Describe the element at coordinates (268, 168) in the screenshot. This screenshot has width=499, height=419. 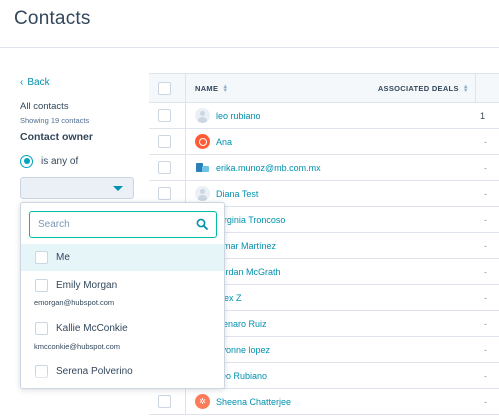
I see `contact-name-link: erika.munoz@mb.com.mx` at that location.